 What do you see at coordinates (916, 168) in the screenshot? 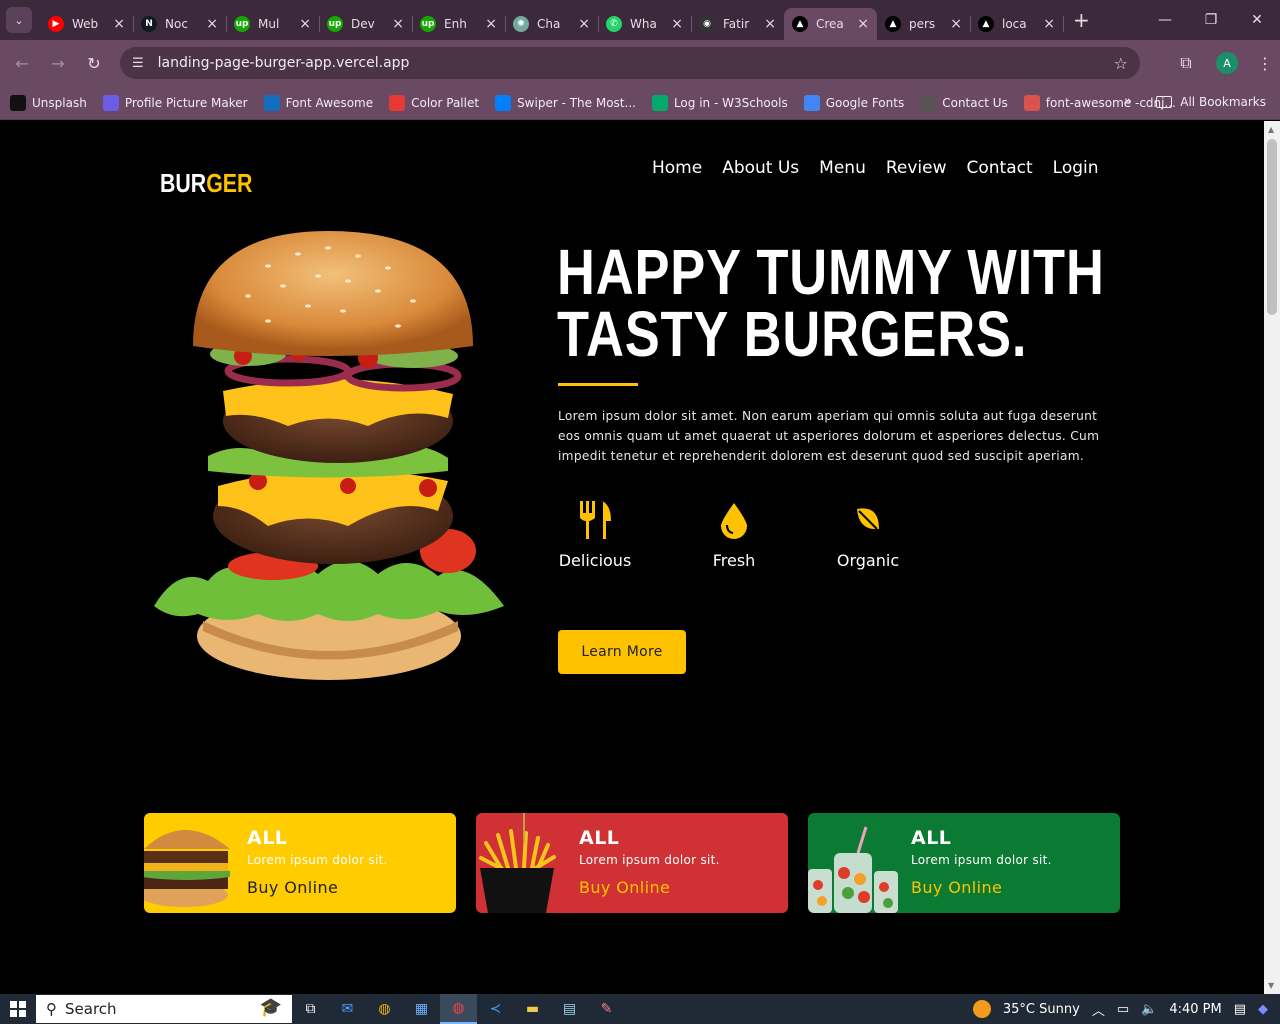
I see `nav-link-review: Review` at bounding box center [916, 168].